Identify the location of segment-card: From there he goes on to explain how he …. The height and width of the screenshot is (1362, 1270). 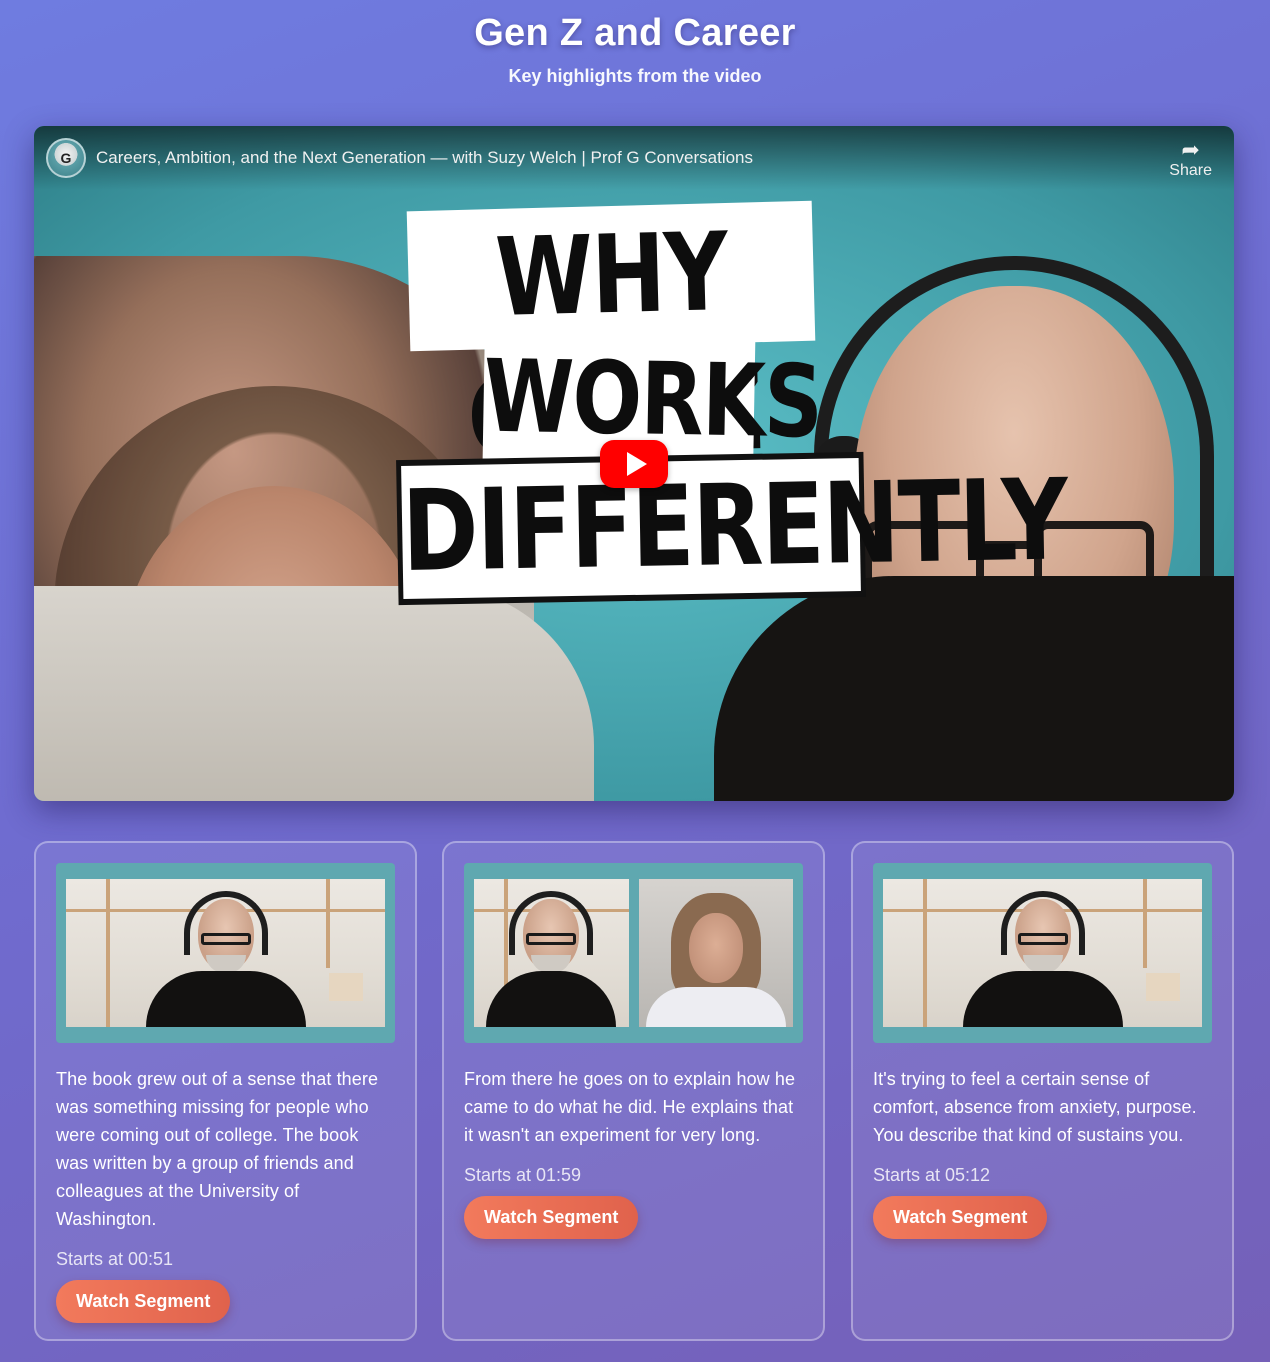
(633, 1091).